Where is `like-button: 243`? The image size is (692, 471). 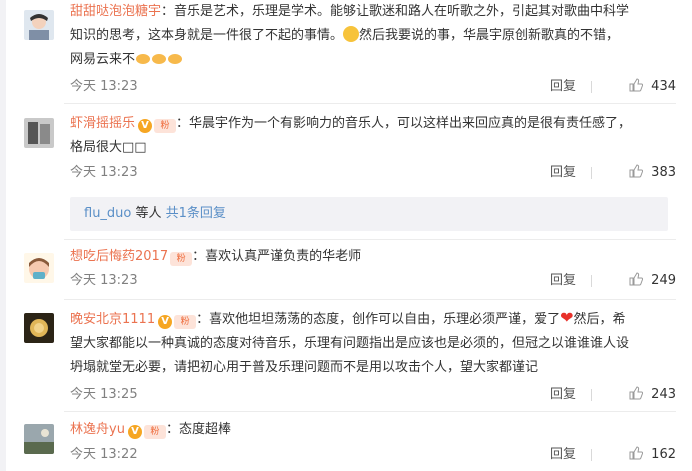
like-button: 243 is located at coordinates (636, 395).